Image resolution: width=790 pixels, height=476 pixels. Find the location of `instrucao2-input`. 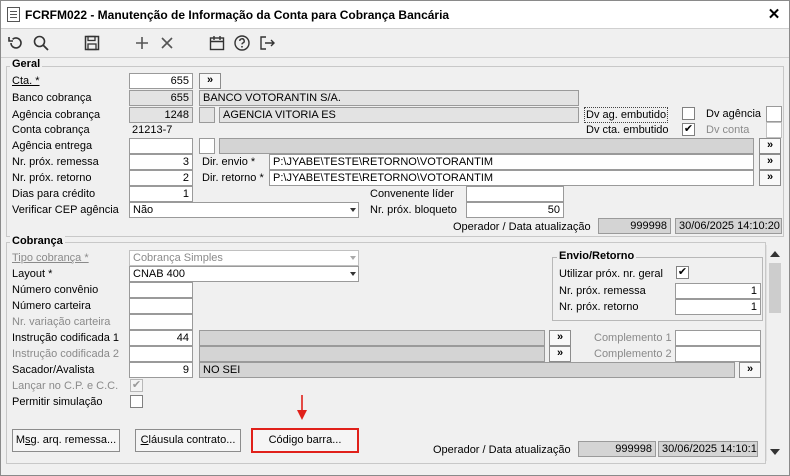

instrucao2-input is located at coordinates (161, 354).